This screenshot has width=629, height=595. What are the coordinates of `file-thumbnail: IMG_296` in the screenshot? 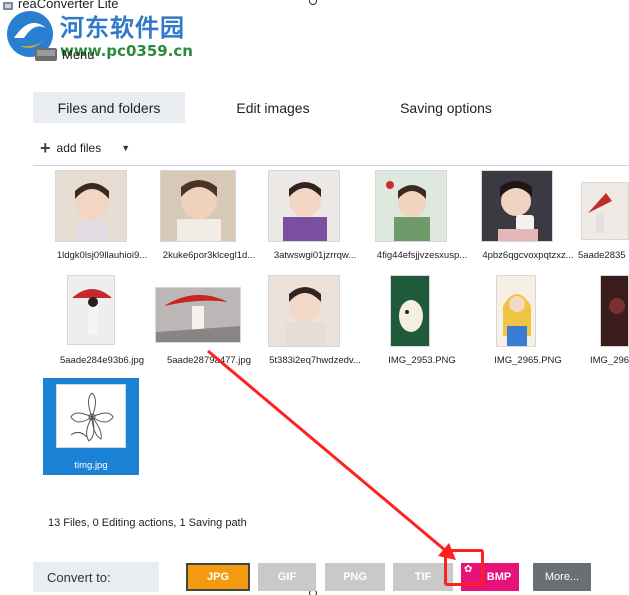 It's located at (605, 322).